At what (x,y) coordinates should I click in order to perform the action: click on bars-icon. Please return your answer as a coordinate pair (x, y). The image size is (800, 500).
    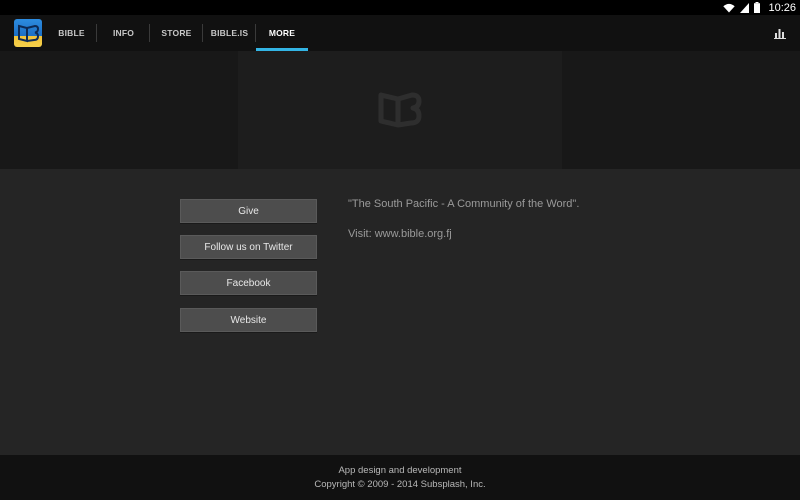
    Looking at the image, I should click on (780, 33).